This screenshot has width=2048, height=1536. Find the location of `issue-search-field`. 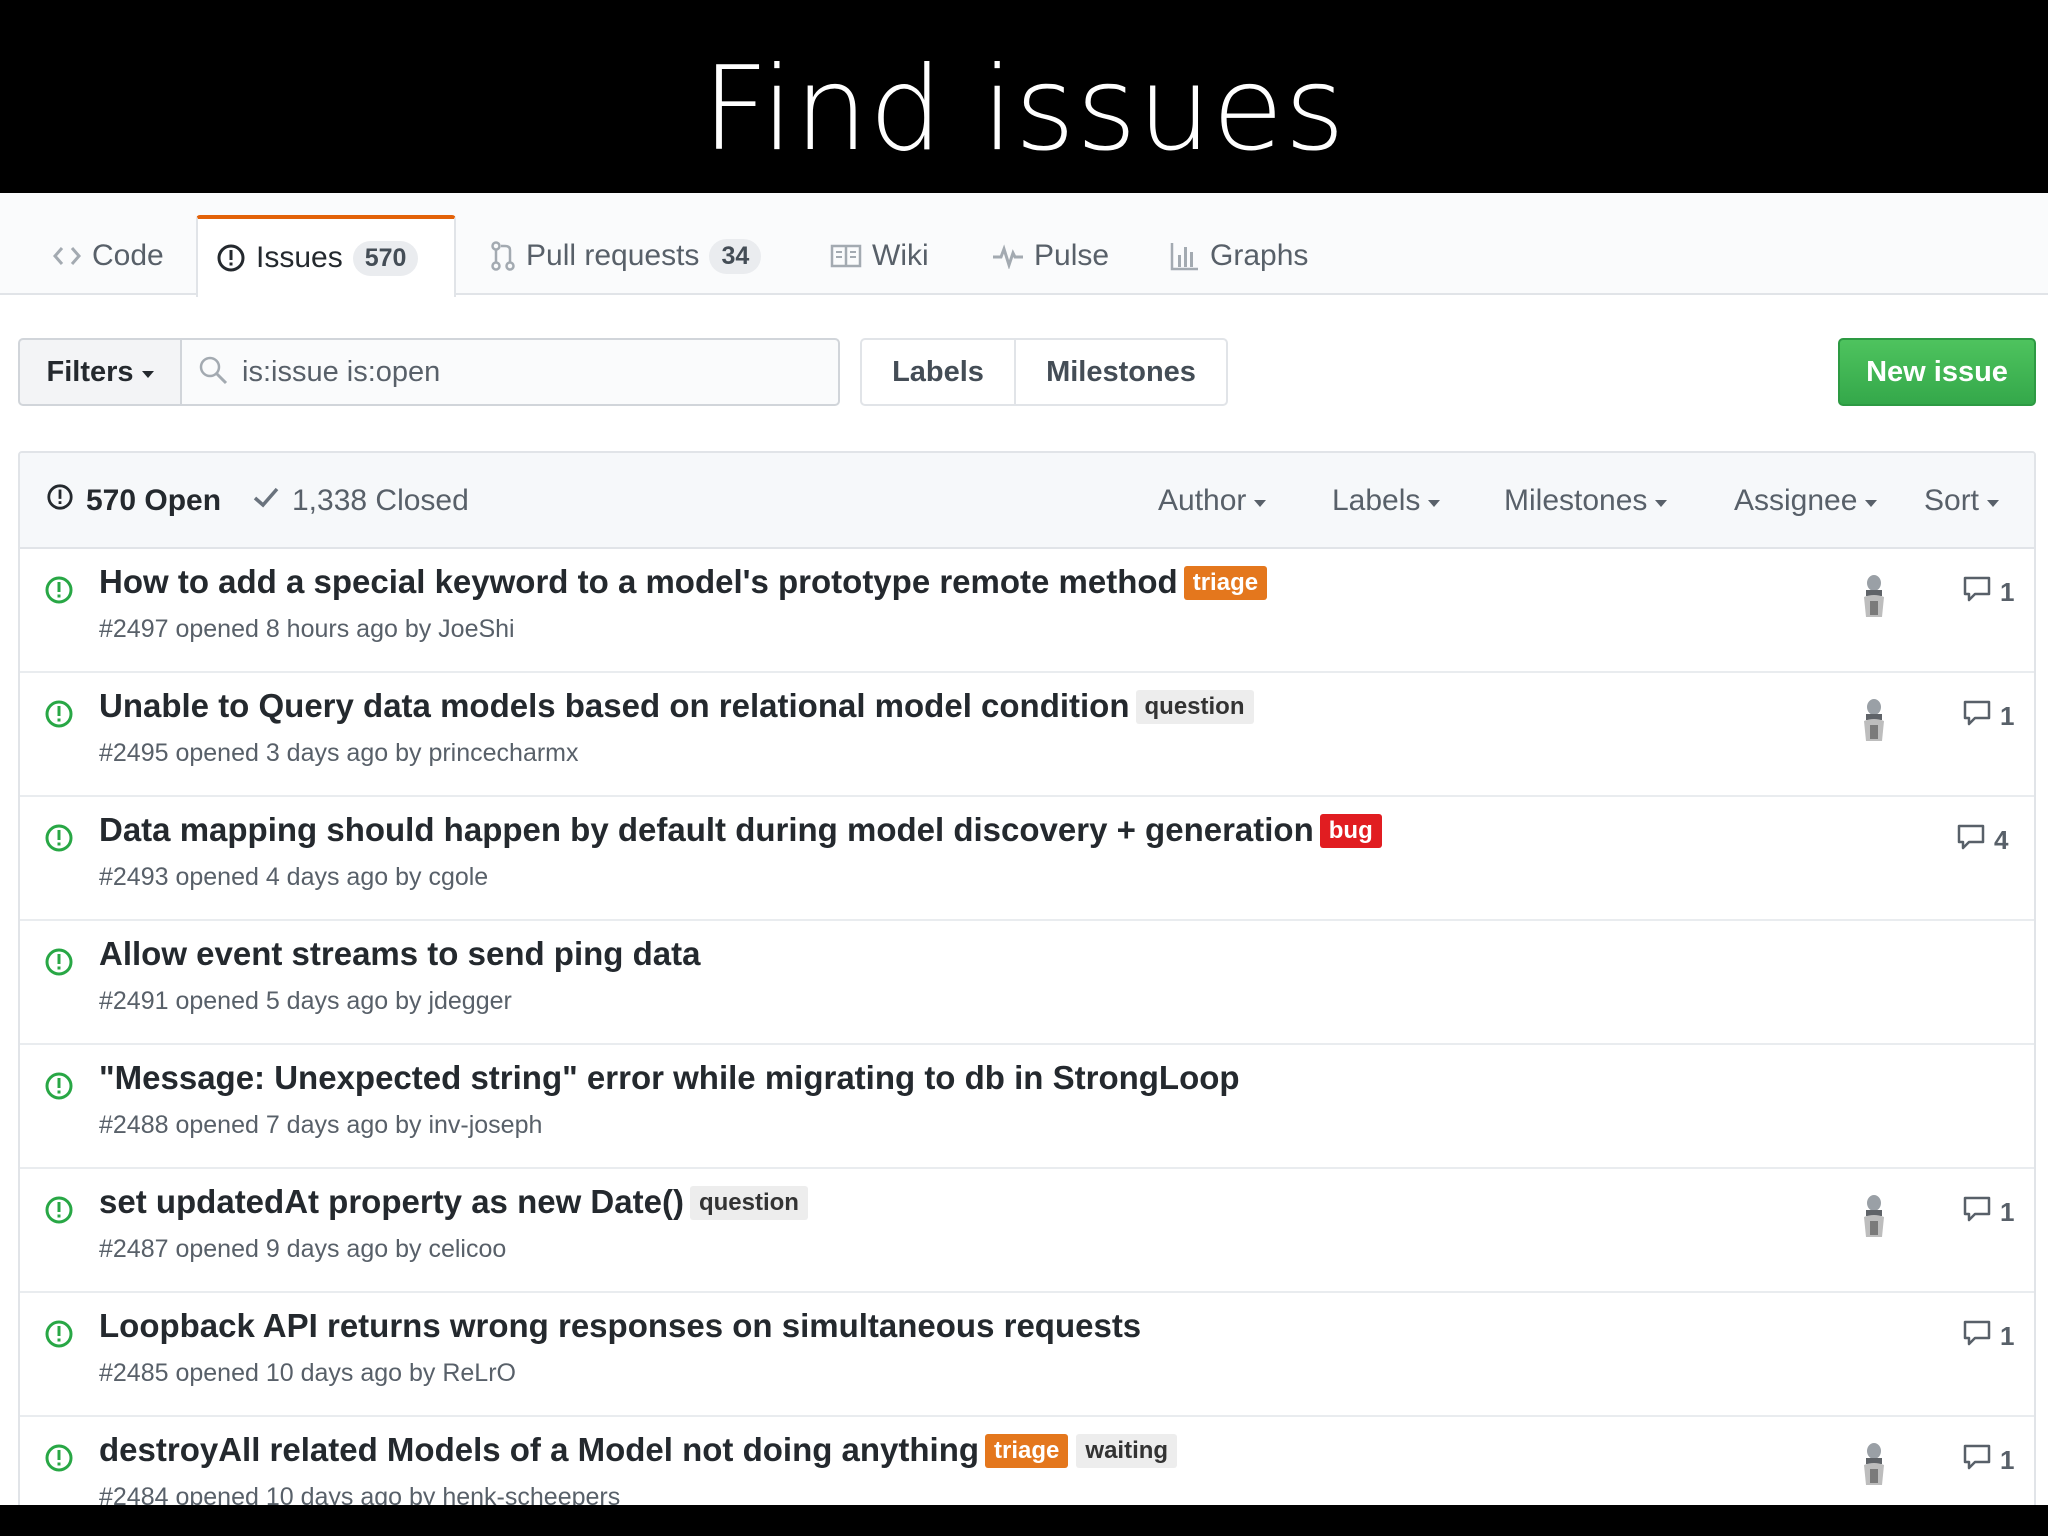

issue-search-field is located at coordinates (510, 372).